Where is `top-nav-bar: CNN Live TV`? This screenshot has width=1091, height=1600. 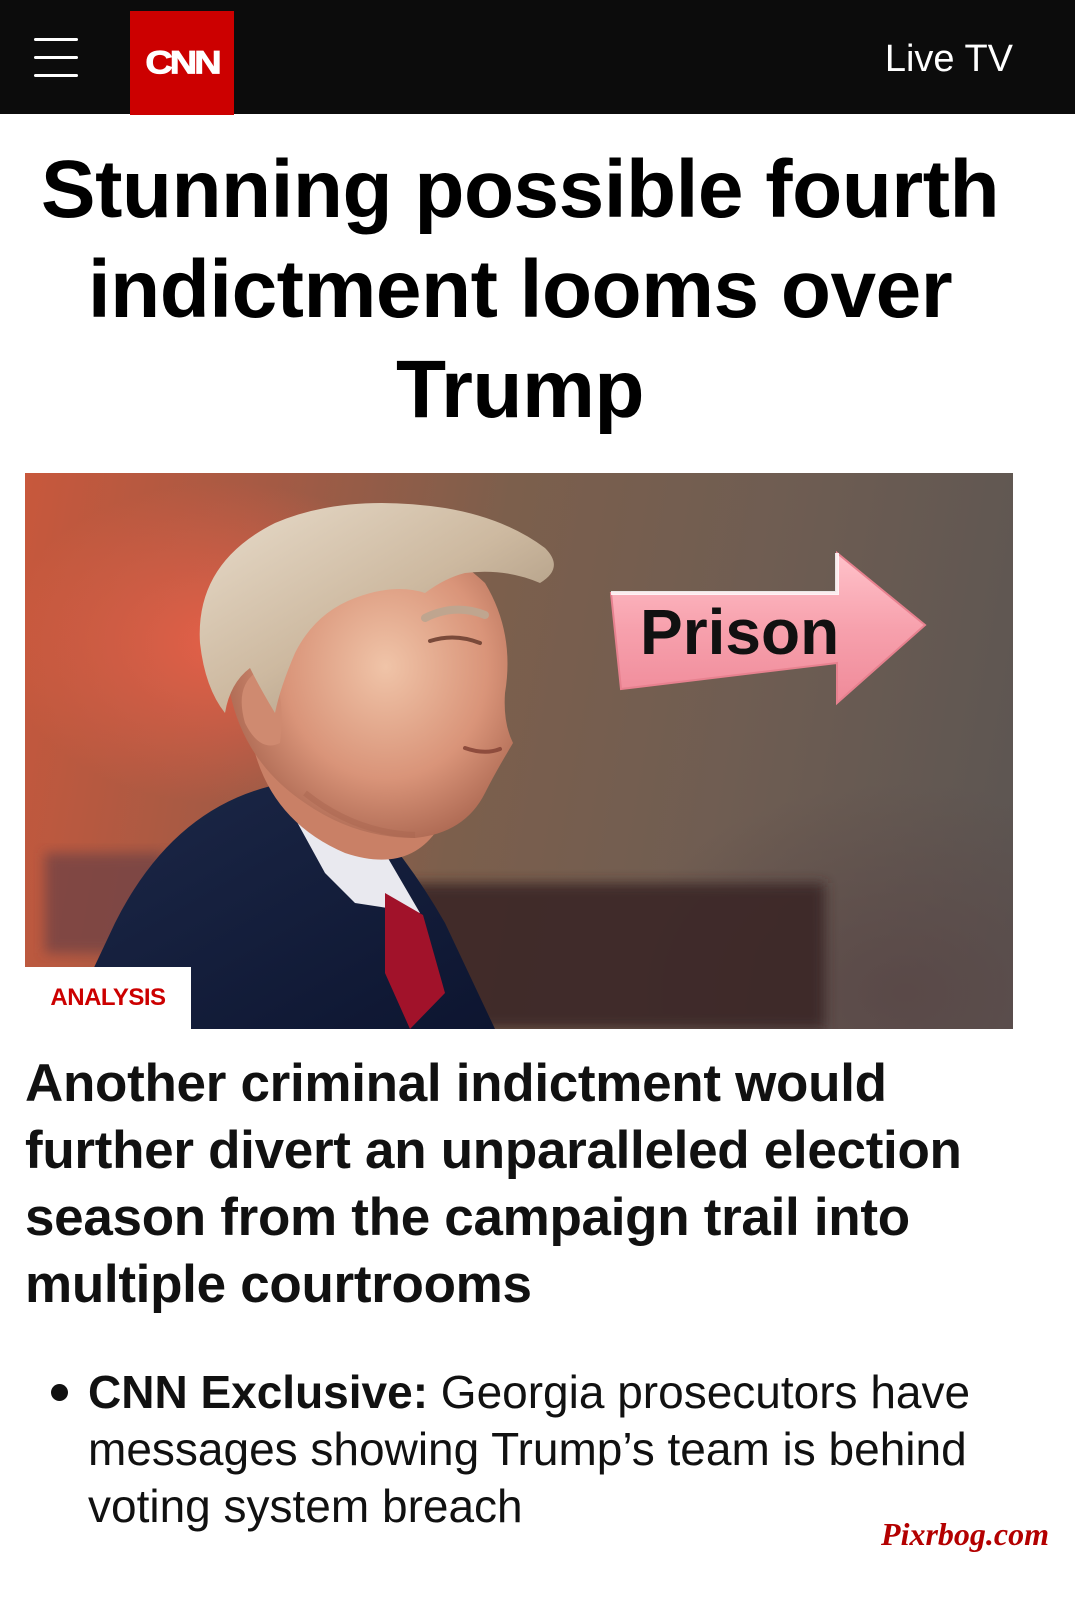
top-nav-bar: CNN Live TV is located at coordinates (537, 57).